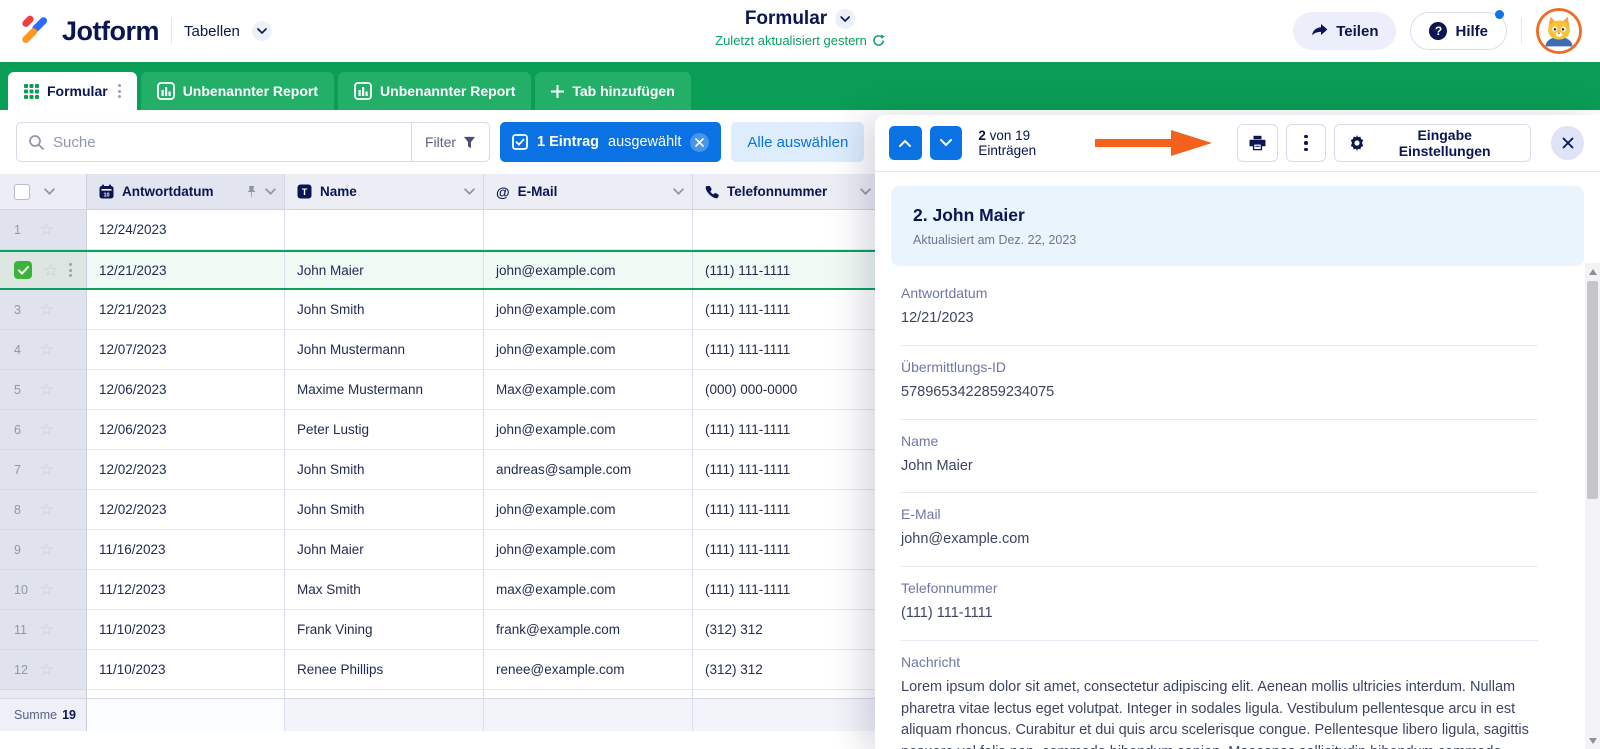 Image resolution: width=1600 pixels, height=749 pixels. I want to click on tab-formular: Formular, so click(72, 91).